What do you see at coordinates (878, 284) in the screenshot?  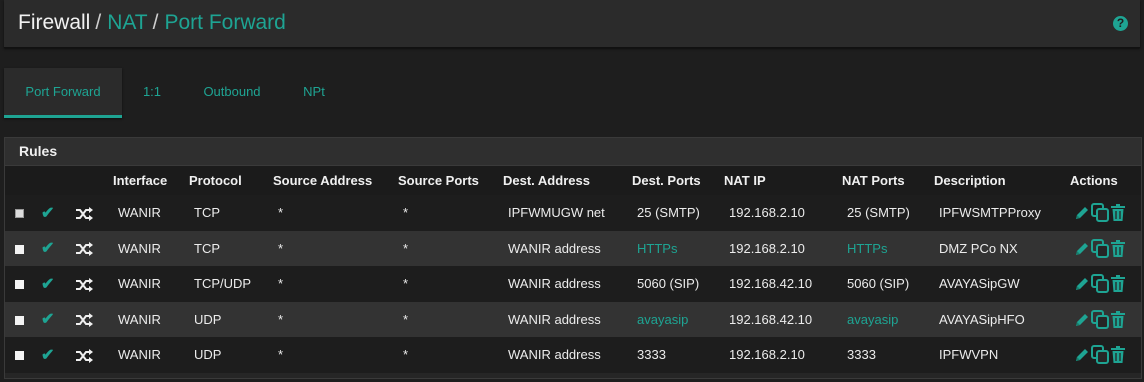 I see `nat-ports-cell: 5060 (SIP)` at bounding box center [878, 284].